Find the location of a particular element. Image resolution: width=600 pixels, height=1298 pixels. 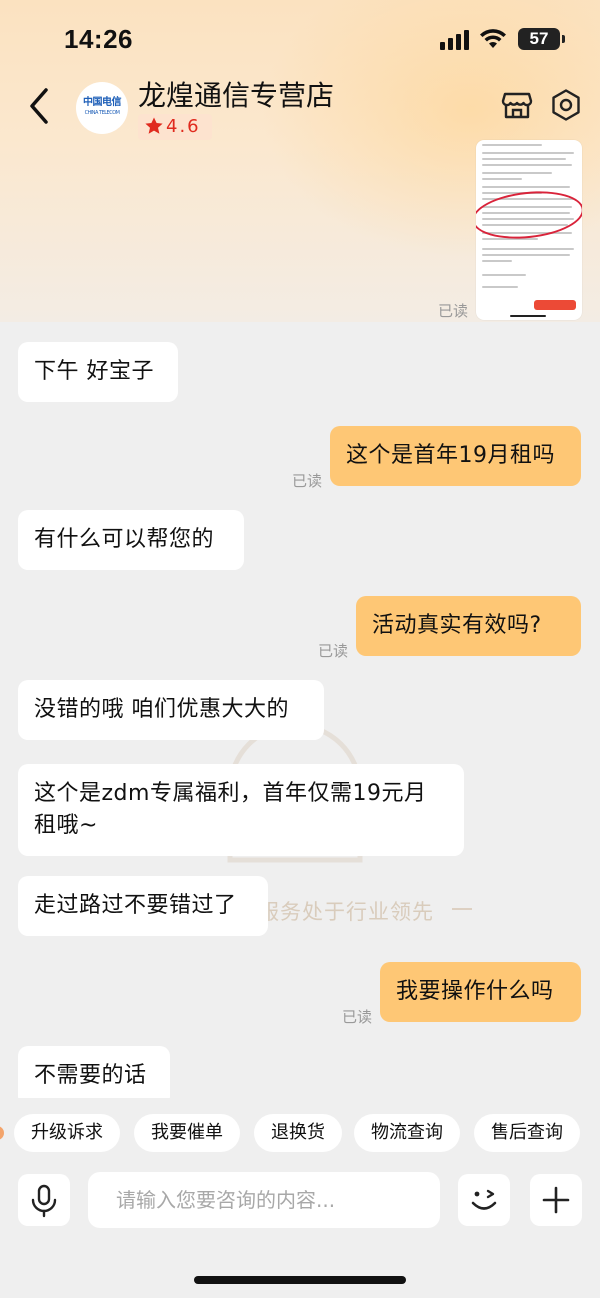

battery-indicator: 57 is located at coordinates (541, 39).